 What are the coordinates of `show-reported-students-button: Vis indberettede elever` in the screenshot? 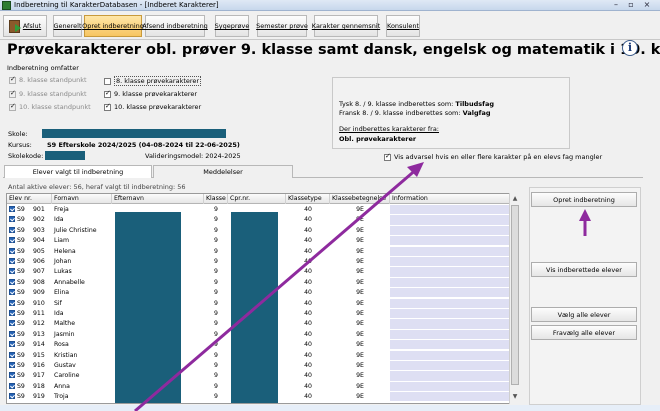 It's located at (584, 269).